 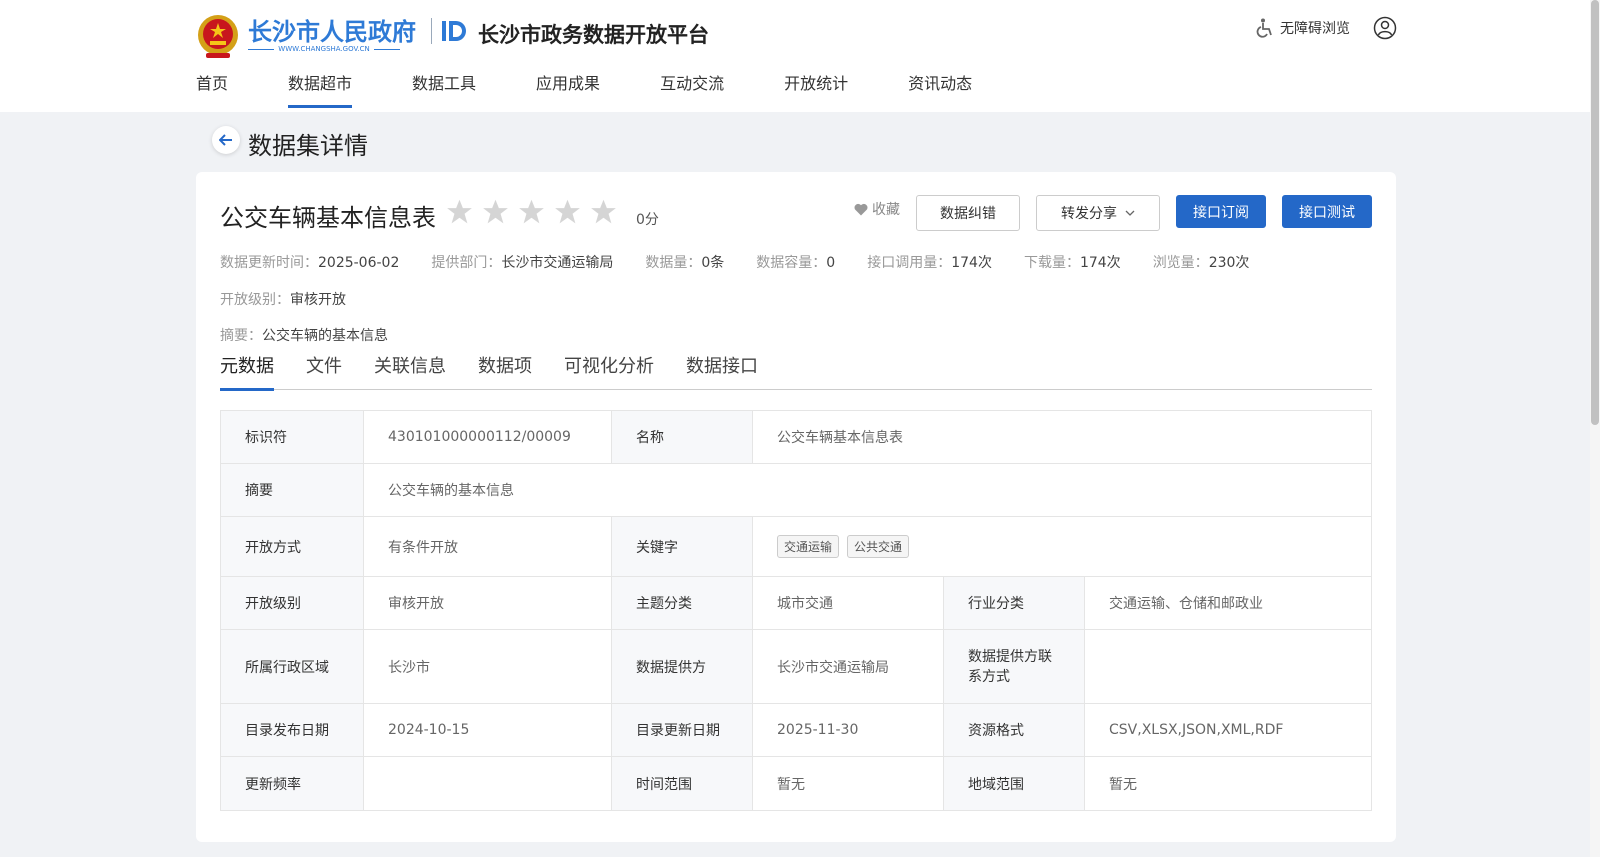 What do you see at coordinates (454, 31) in the screenshot?
I see `platform-logo-icon` at bounding box center [454, 31].